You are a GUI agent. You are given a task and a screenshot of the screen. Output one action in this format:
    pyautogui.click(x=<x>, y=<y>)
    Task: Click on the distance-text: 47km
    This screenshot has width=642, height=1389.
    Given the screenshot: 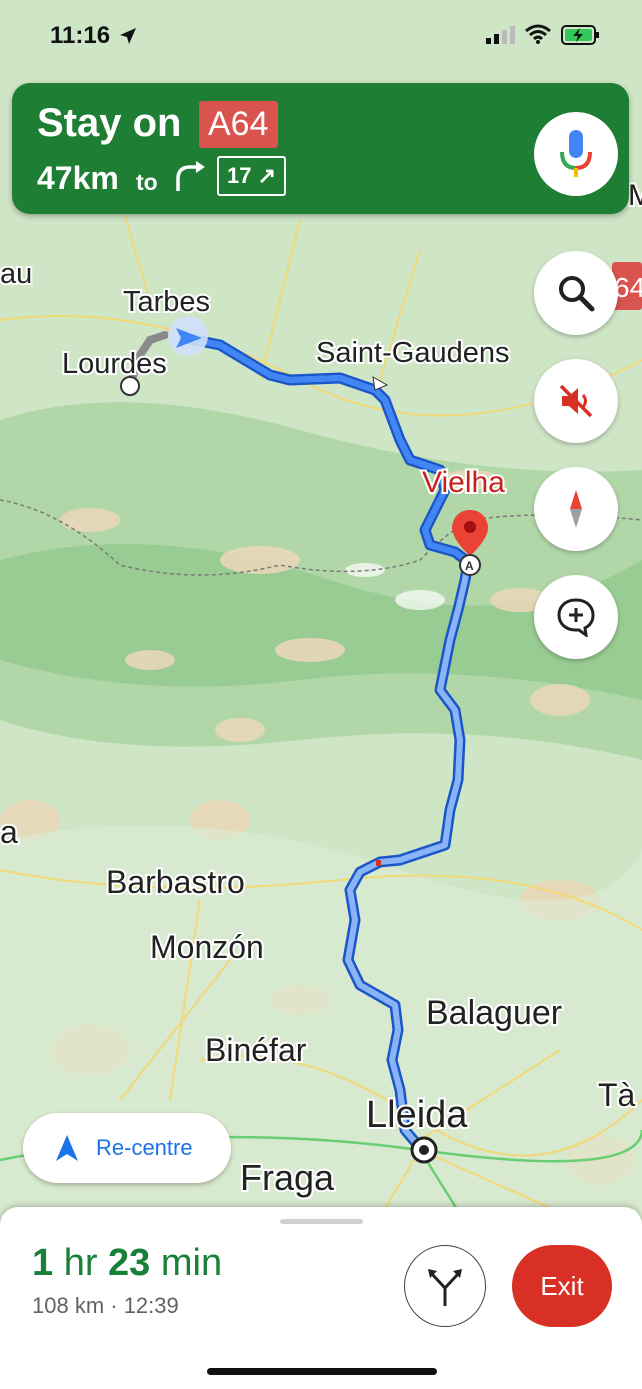 What is the action you would take?
    pyautogui.click(x=78, y=178)
    